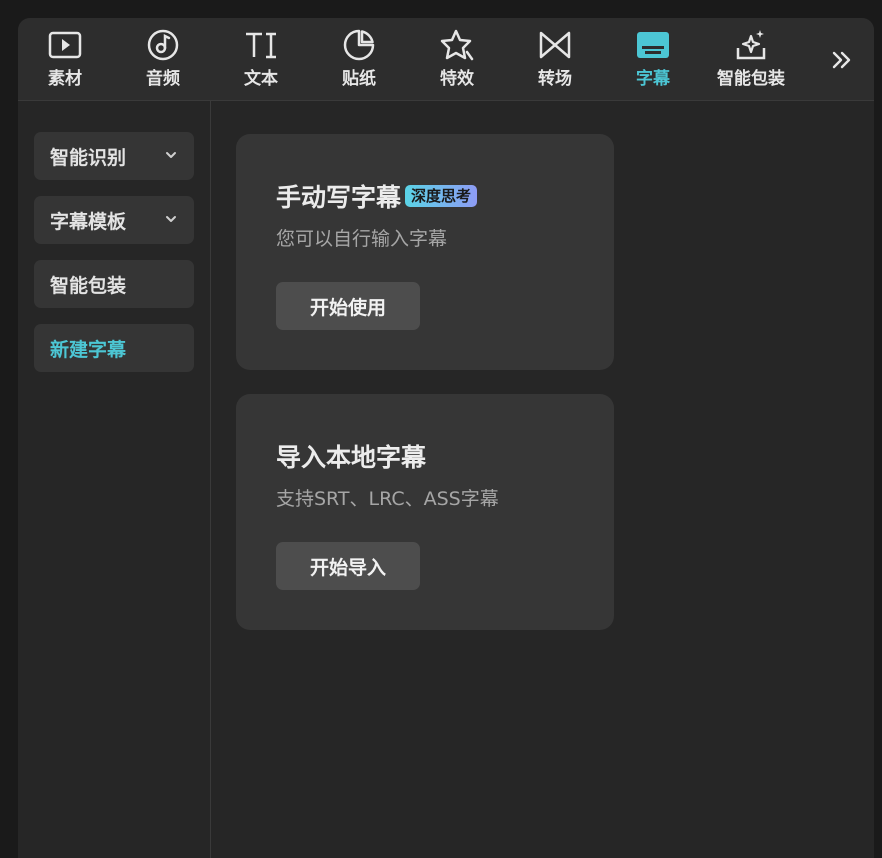  What do you see at coordinates (425, 252) in the screenshot?
I see `manual-subtitle-card: 手动写字幕 深度思考 您可以自行输入字幕 开始使用` at bounding box center [425, 252].